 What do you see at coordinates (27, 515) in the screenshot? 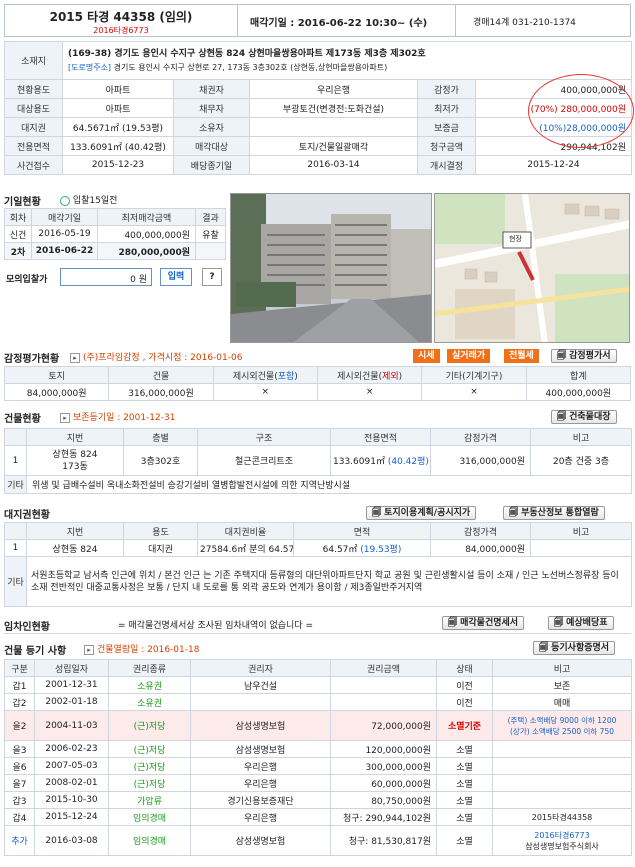
I see `land-title: 대지권현황` at bounding box center [27, 515].